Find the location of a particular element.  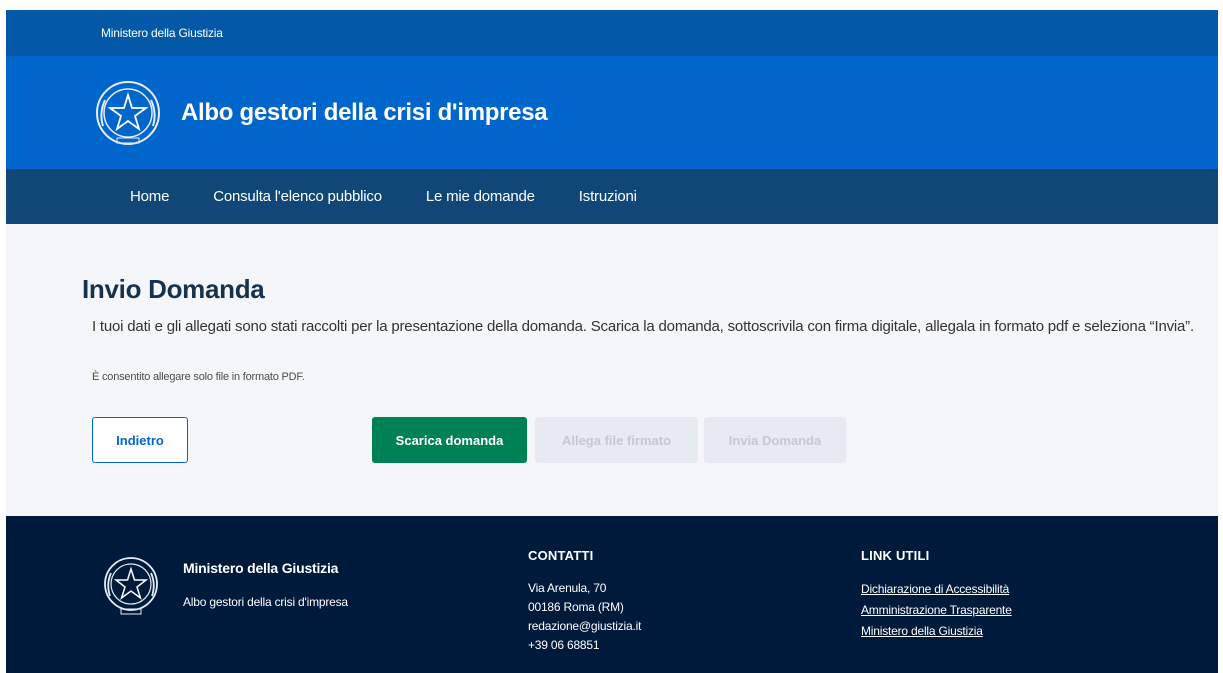

contact-address: Via Arenula, 70 is located at coordinates (567, 588).